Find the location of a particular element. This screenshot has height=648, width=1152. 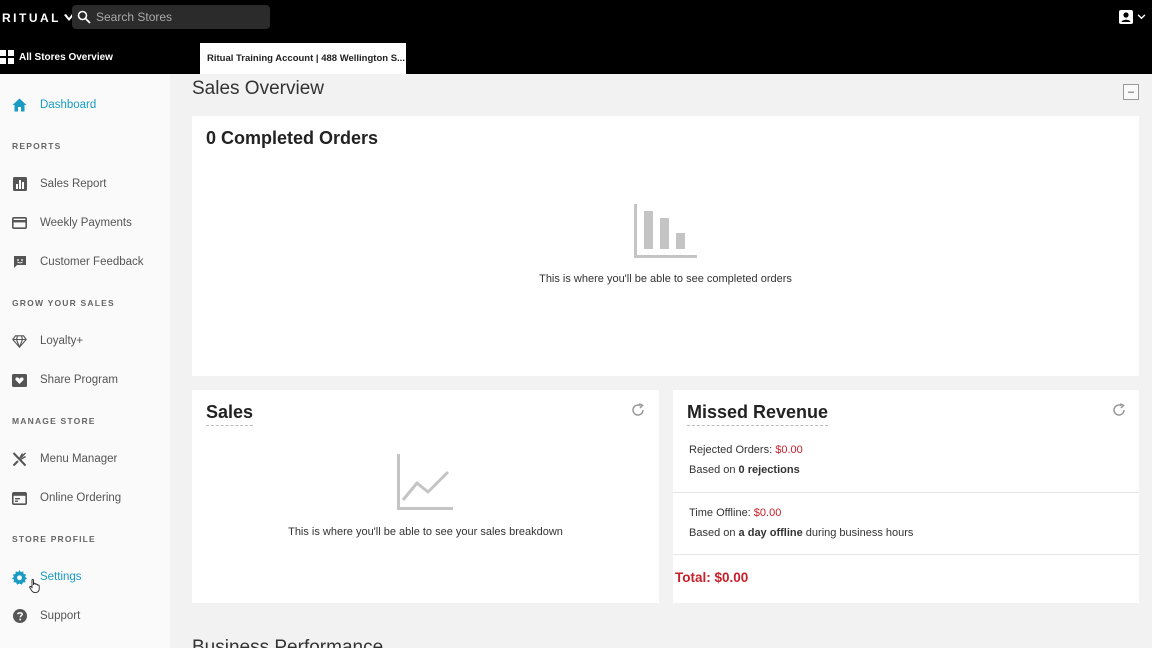

rejections-basis-prefix: Based on is located at coordinates (714, 470).